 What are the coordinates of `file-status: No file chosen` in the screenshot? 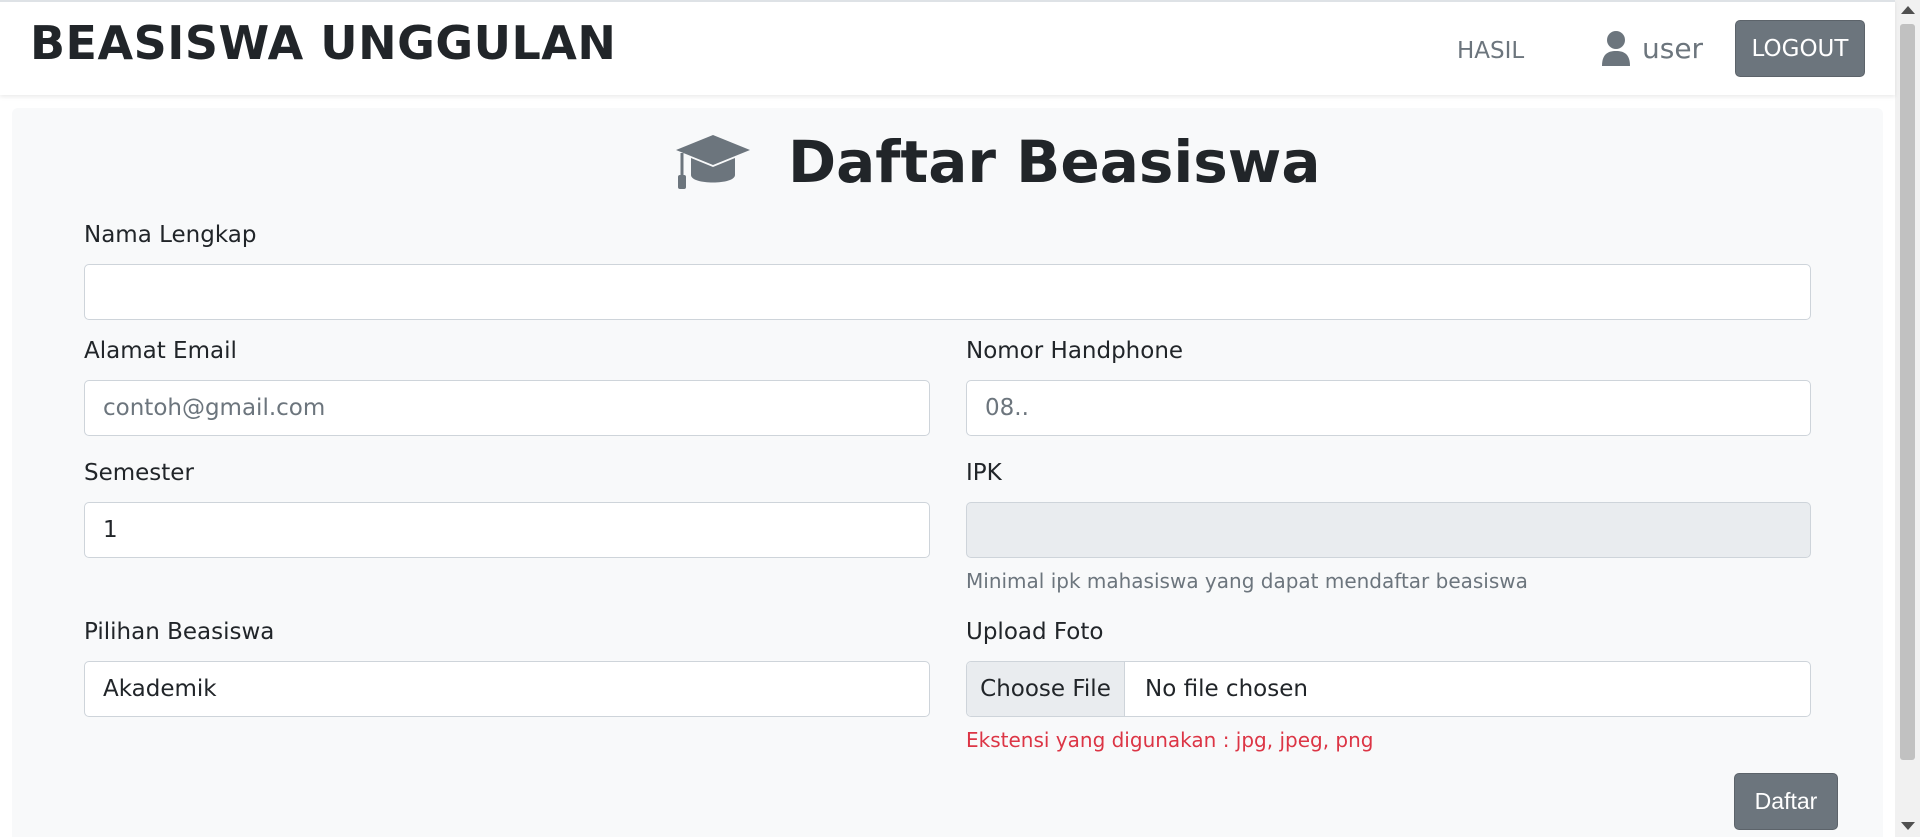 It's located at (1226, 689).